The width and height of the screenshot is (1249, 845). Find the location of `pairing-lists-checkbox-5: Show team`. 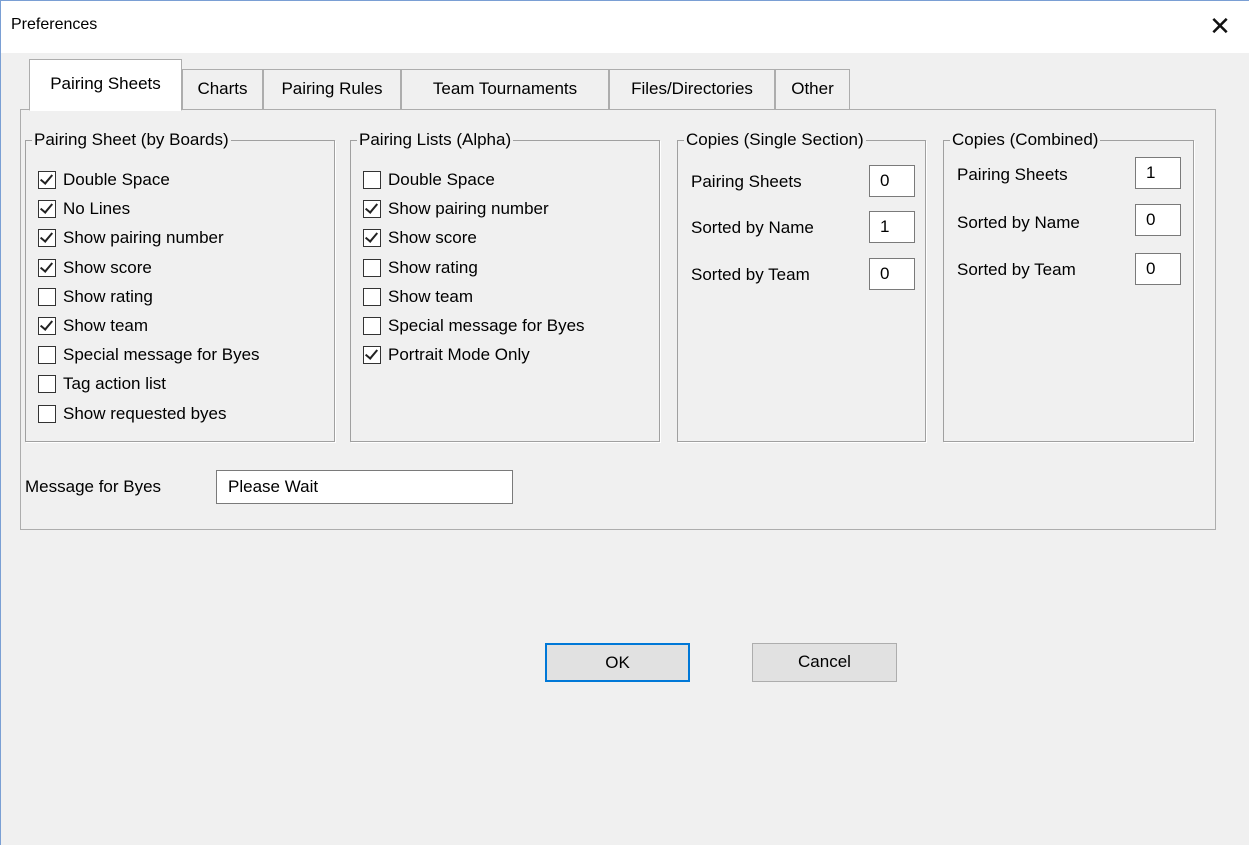

pairing-lists-checkbox-5: Show team is located at coordinates (418, 297).